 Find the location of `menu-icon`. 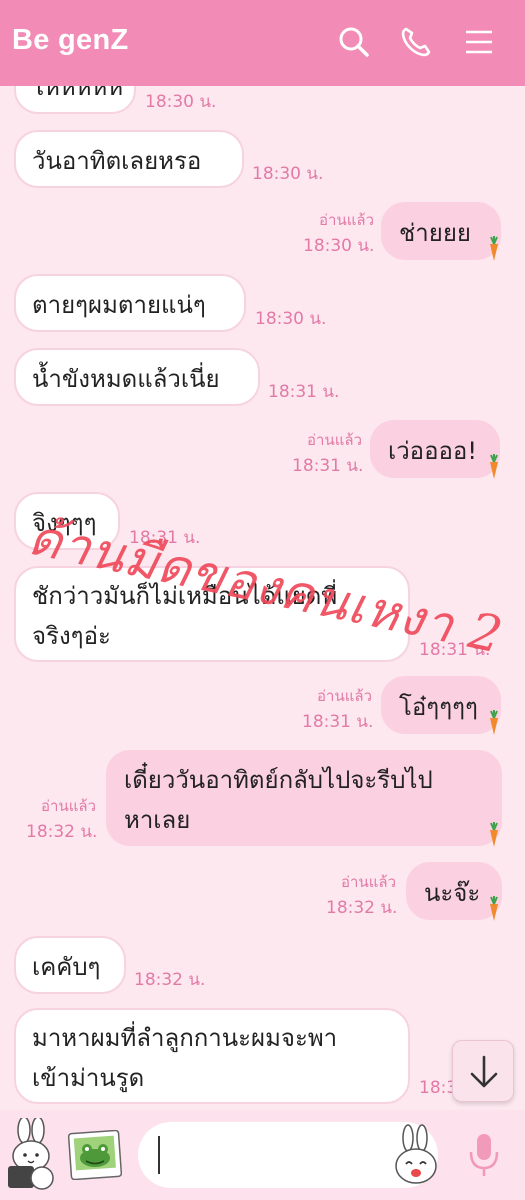

menu-icon is located at coordinates (479, 42).